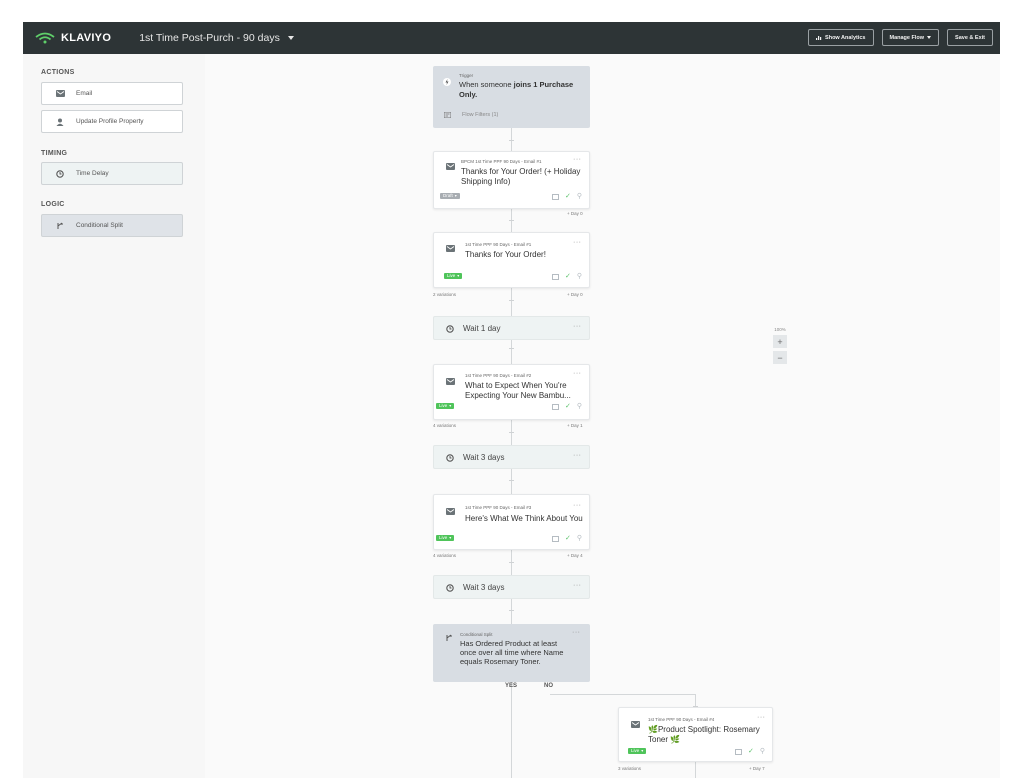  Describe the element at coordinates (92, 173) in the screenshot. I see `sidebar-item-label: Time Delay` at that location.